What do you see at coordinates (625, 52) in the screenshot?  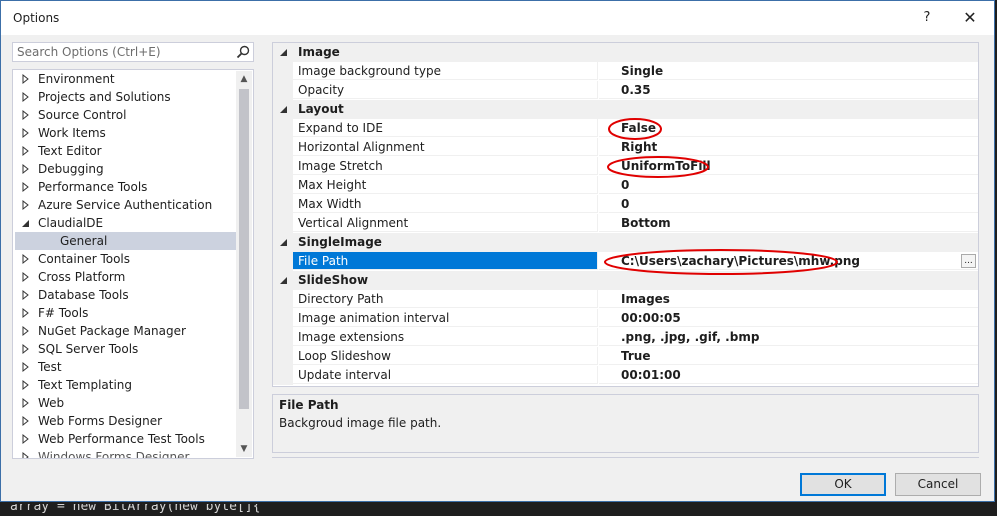 I see `category-row: Image` at bounding box center [625, 52].